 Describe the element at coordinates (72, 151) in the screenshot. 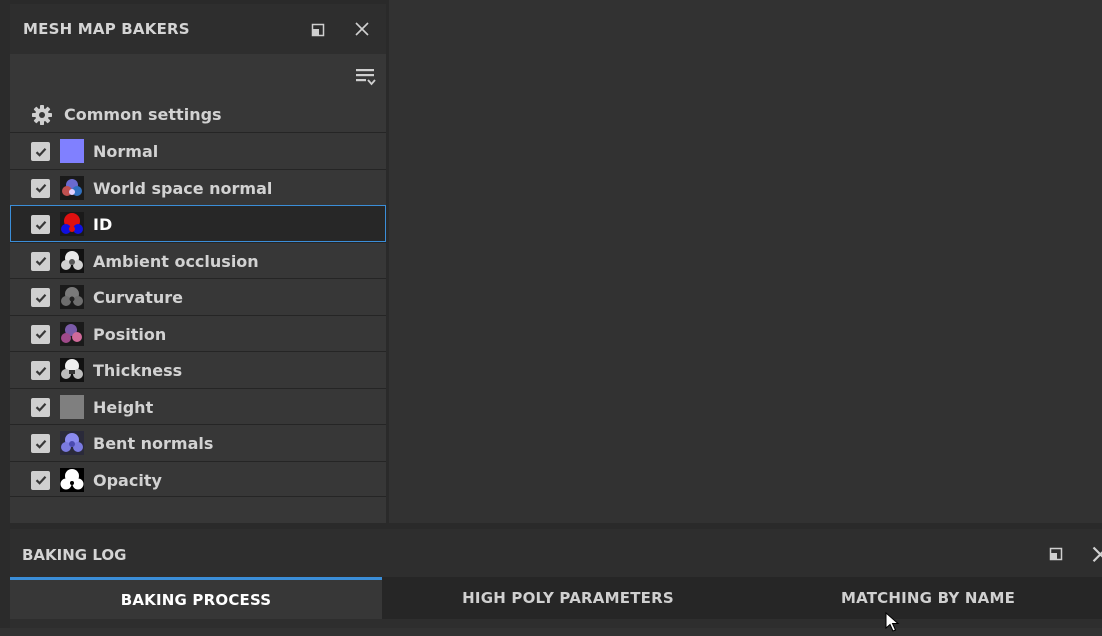

I see `normal-map-icon` at that location.